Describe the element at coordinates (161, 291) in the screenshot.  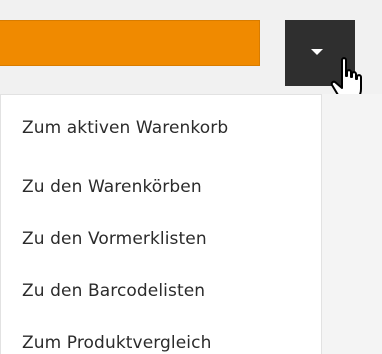
I see `menu-item-barcode-lists: Zu den Barcodelisten` at that location.